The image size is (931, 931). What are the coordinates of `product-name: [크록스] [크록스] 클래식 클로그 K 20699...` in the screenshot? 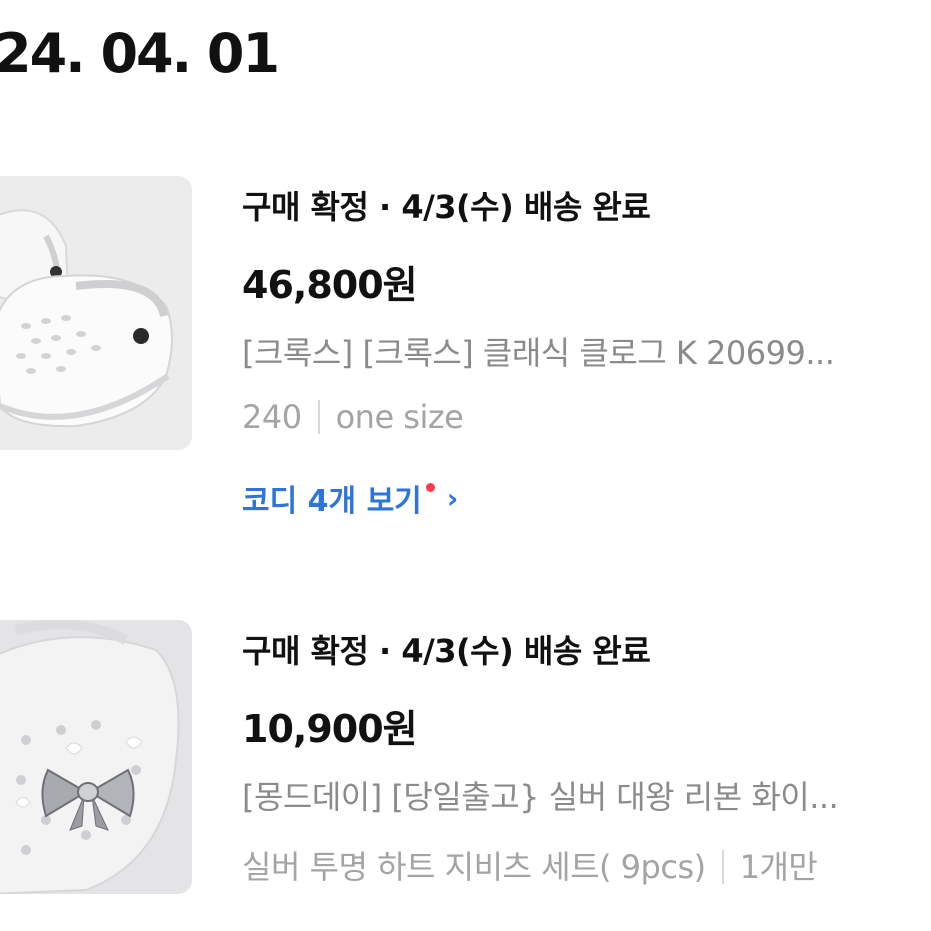 It's located at (586, 351).